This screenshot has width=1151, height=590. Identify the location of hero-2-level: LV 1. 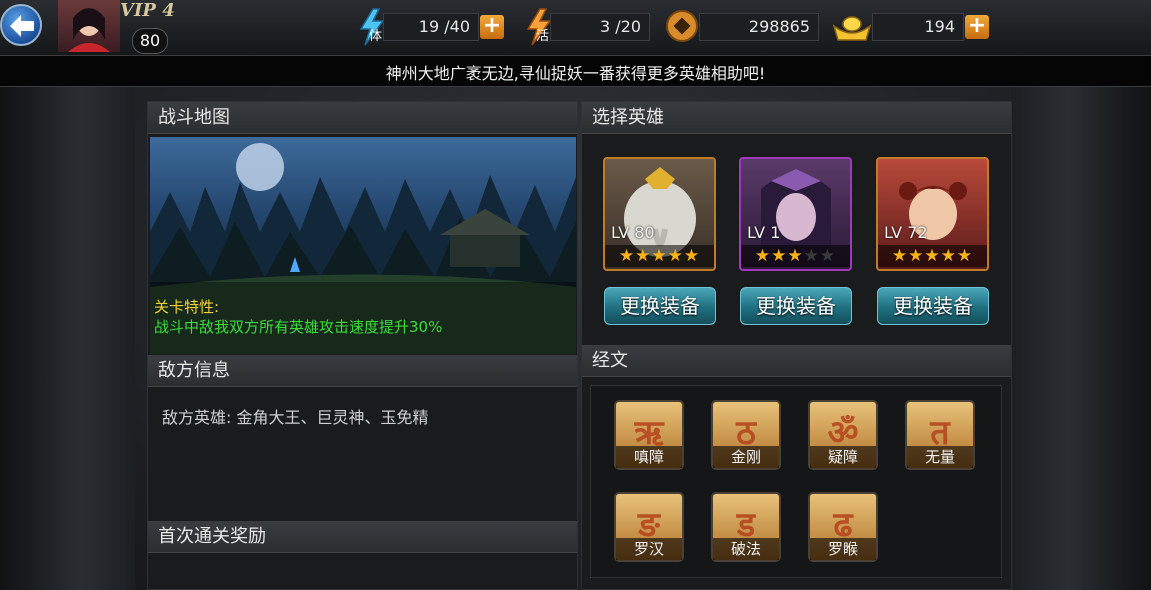
(764, 232).